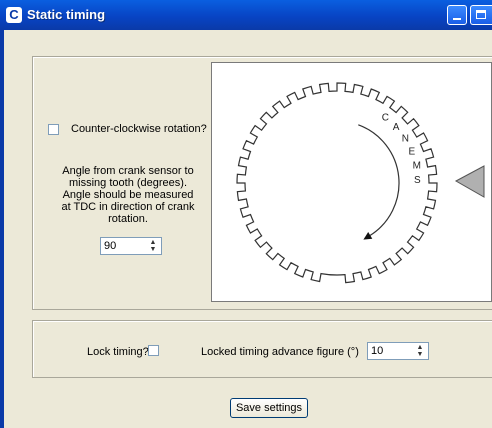 This screenshot has height=428, width=492. Describe the element at coordinates (14, 15) in the screenshot. I see `app-icon: C` at that location.